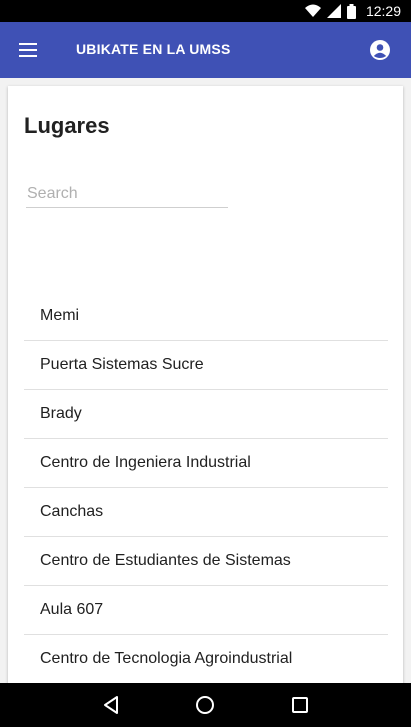 The image size is (411, 727). I want to click on menu-button, so click(28, 50).